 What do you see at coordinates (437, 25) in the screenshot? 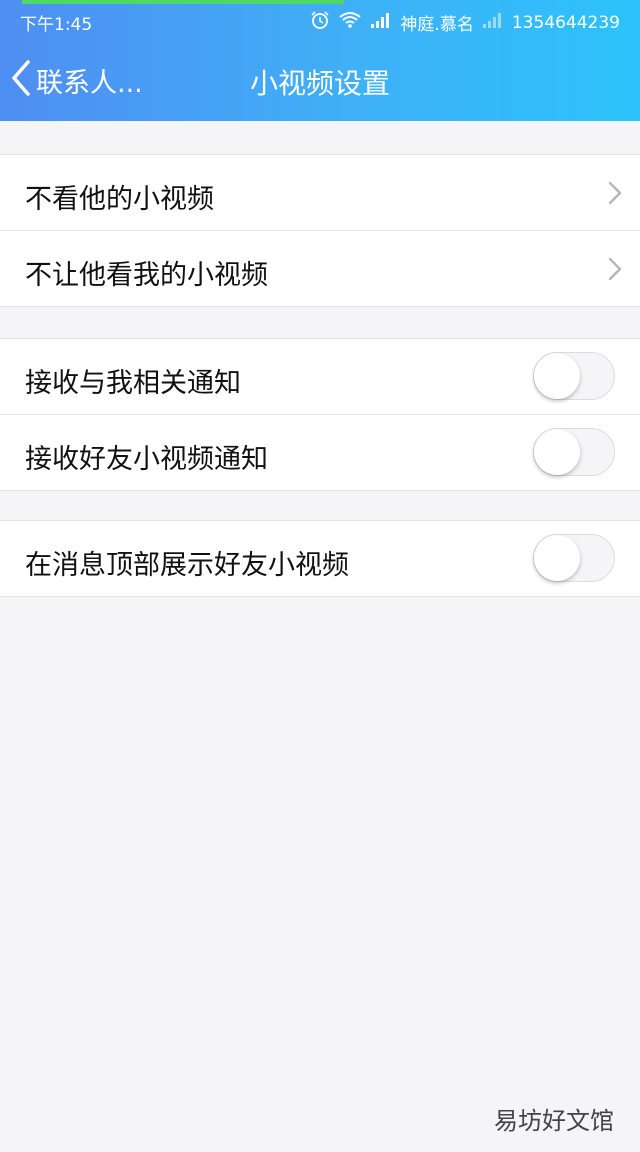
I see `carrier-name: 神庭.慕名` at bounding box center [437, 25].